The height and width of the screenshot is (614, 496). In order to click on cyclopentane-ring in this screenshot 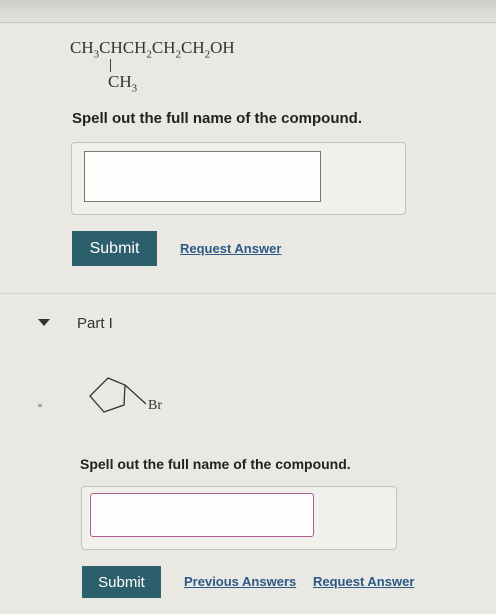, I will do `click(107, 395)`.